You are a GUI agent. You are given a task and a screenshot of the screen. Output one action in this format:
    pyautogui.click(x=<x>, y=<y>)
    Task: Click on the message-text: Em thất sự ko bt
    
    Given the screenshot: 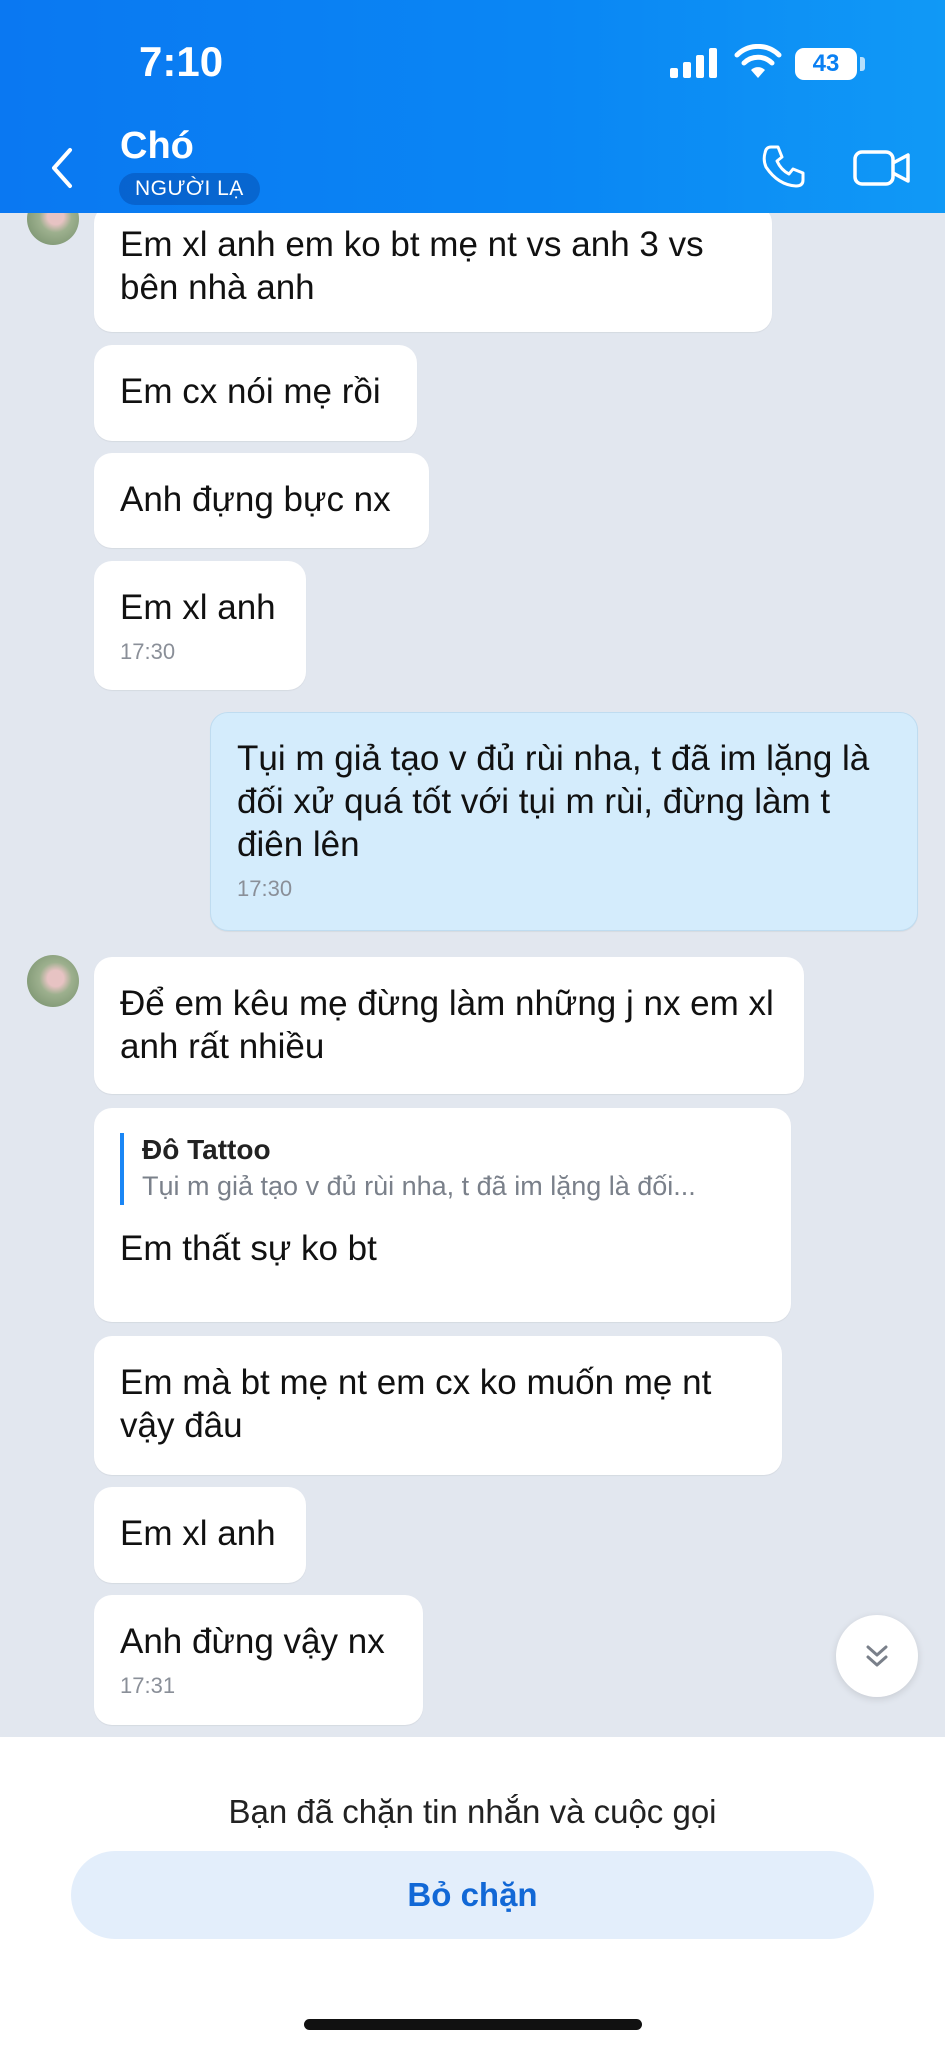 What is the action you would take?
    pyautogui.click(x=248, y=1248)
    